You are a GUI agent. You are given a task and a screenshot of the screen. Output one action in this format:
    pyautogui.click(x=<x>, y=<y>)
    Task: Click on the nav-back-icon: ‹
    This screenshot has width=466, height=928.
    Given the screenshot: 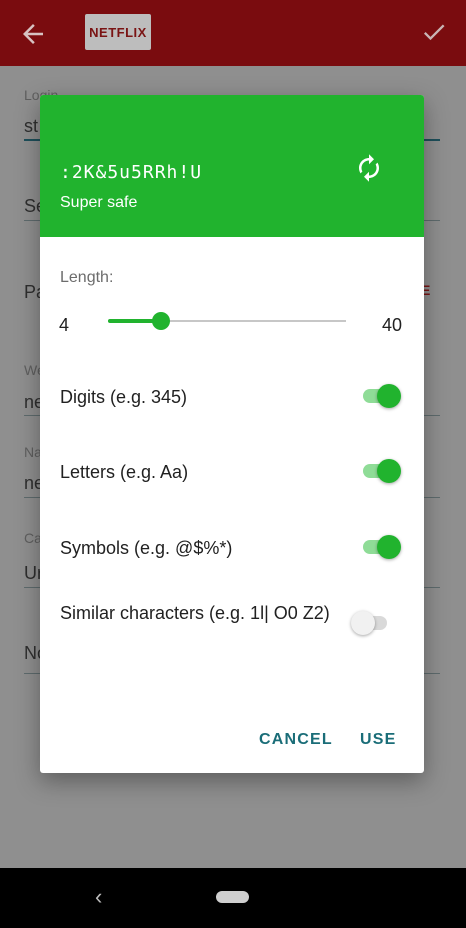 What is the action you would take?
    pyautogui.click(x=98, y=897)
    